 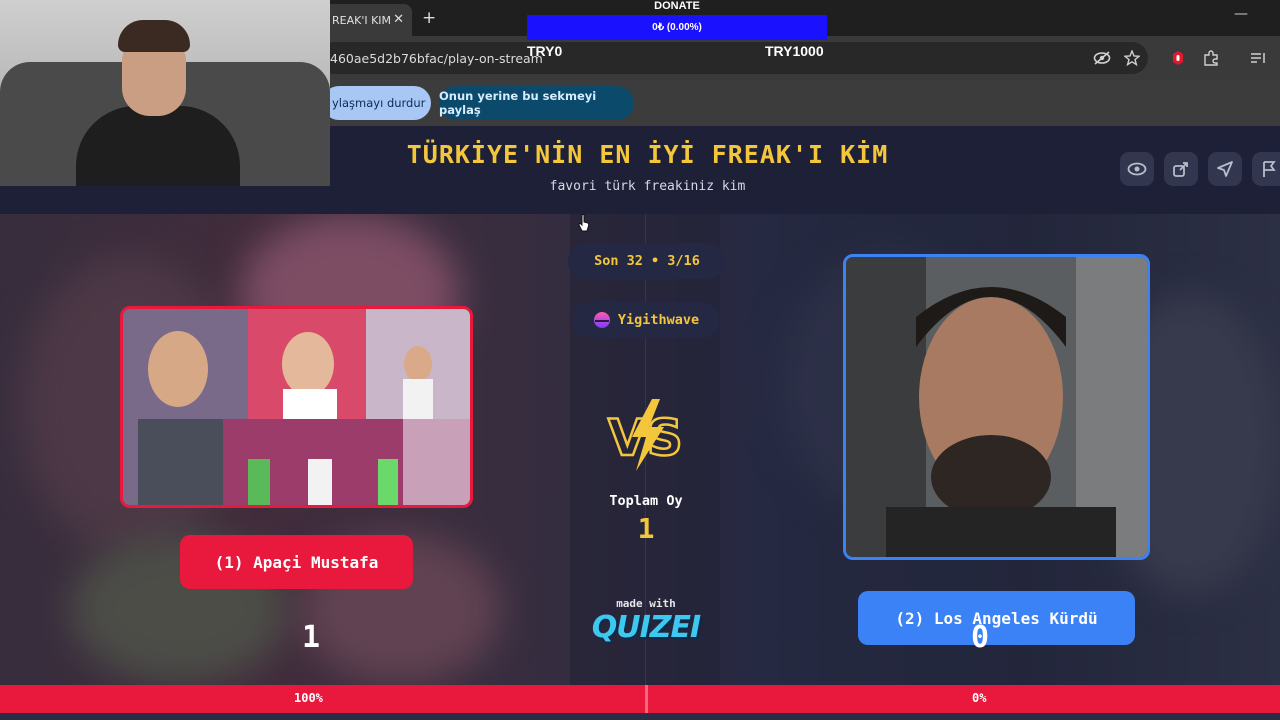 I want to click on mouse-cursor-icon, so click(x=584, y=223).